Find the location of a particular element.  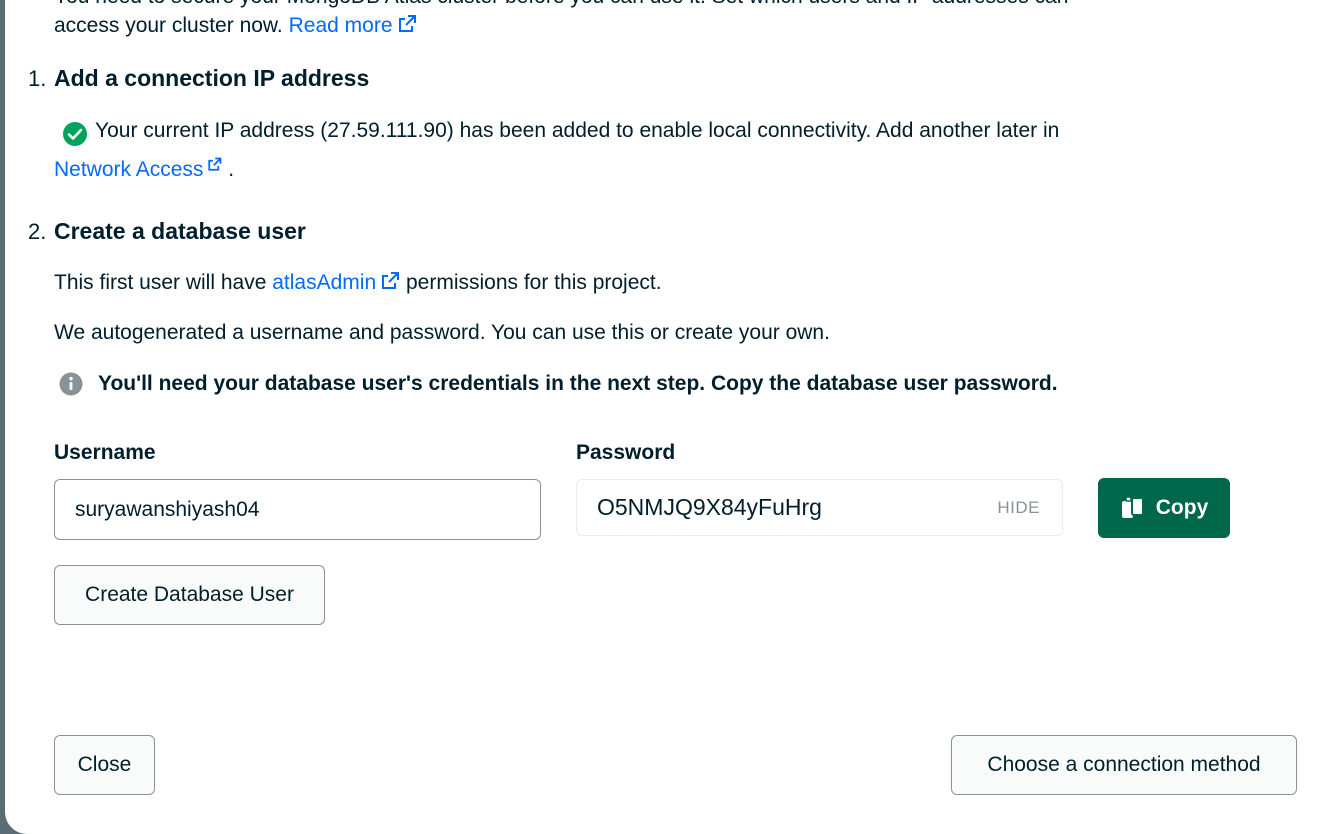

step1-number: 1. is located at coordinates (37, 78).